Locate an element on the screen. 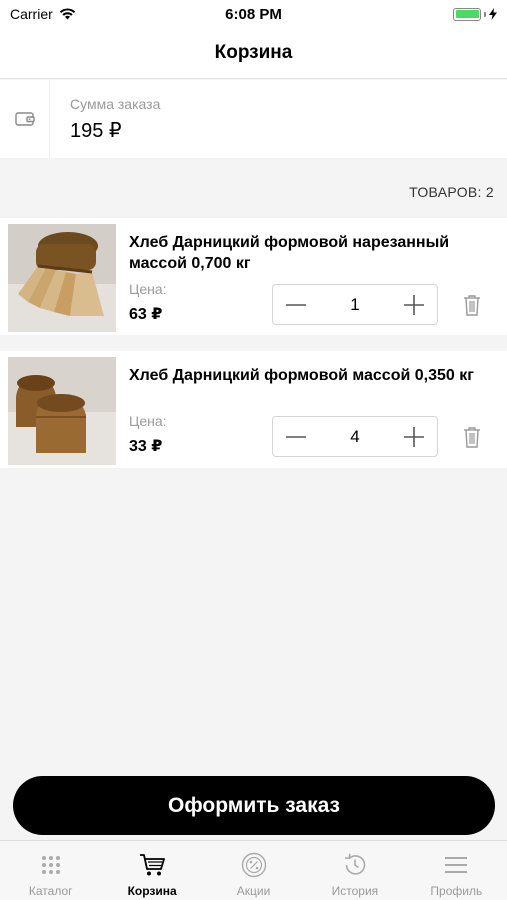  tab-promotions: Акции is located at coordinates (253, 870).